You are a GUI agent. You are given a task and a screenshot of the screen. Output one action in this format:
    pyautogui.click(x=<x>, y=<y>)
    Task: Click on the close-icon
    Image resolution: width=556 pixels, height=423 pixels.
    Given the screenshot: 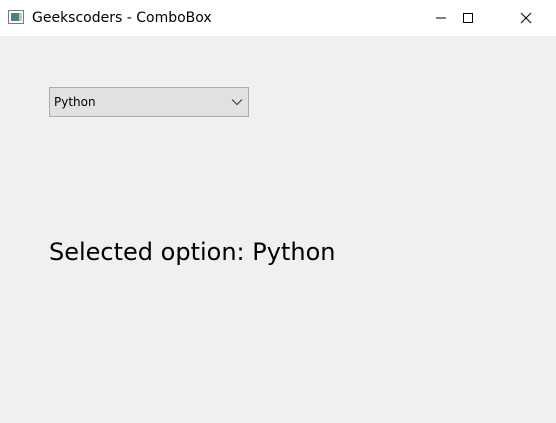 What is the action you would take?
    pyautogui.click(x=526, y=18)
    